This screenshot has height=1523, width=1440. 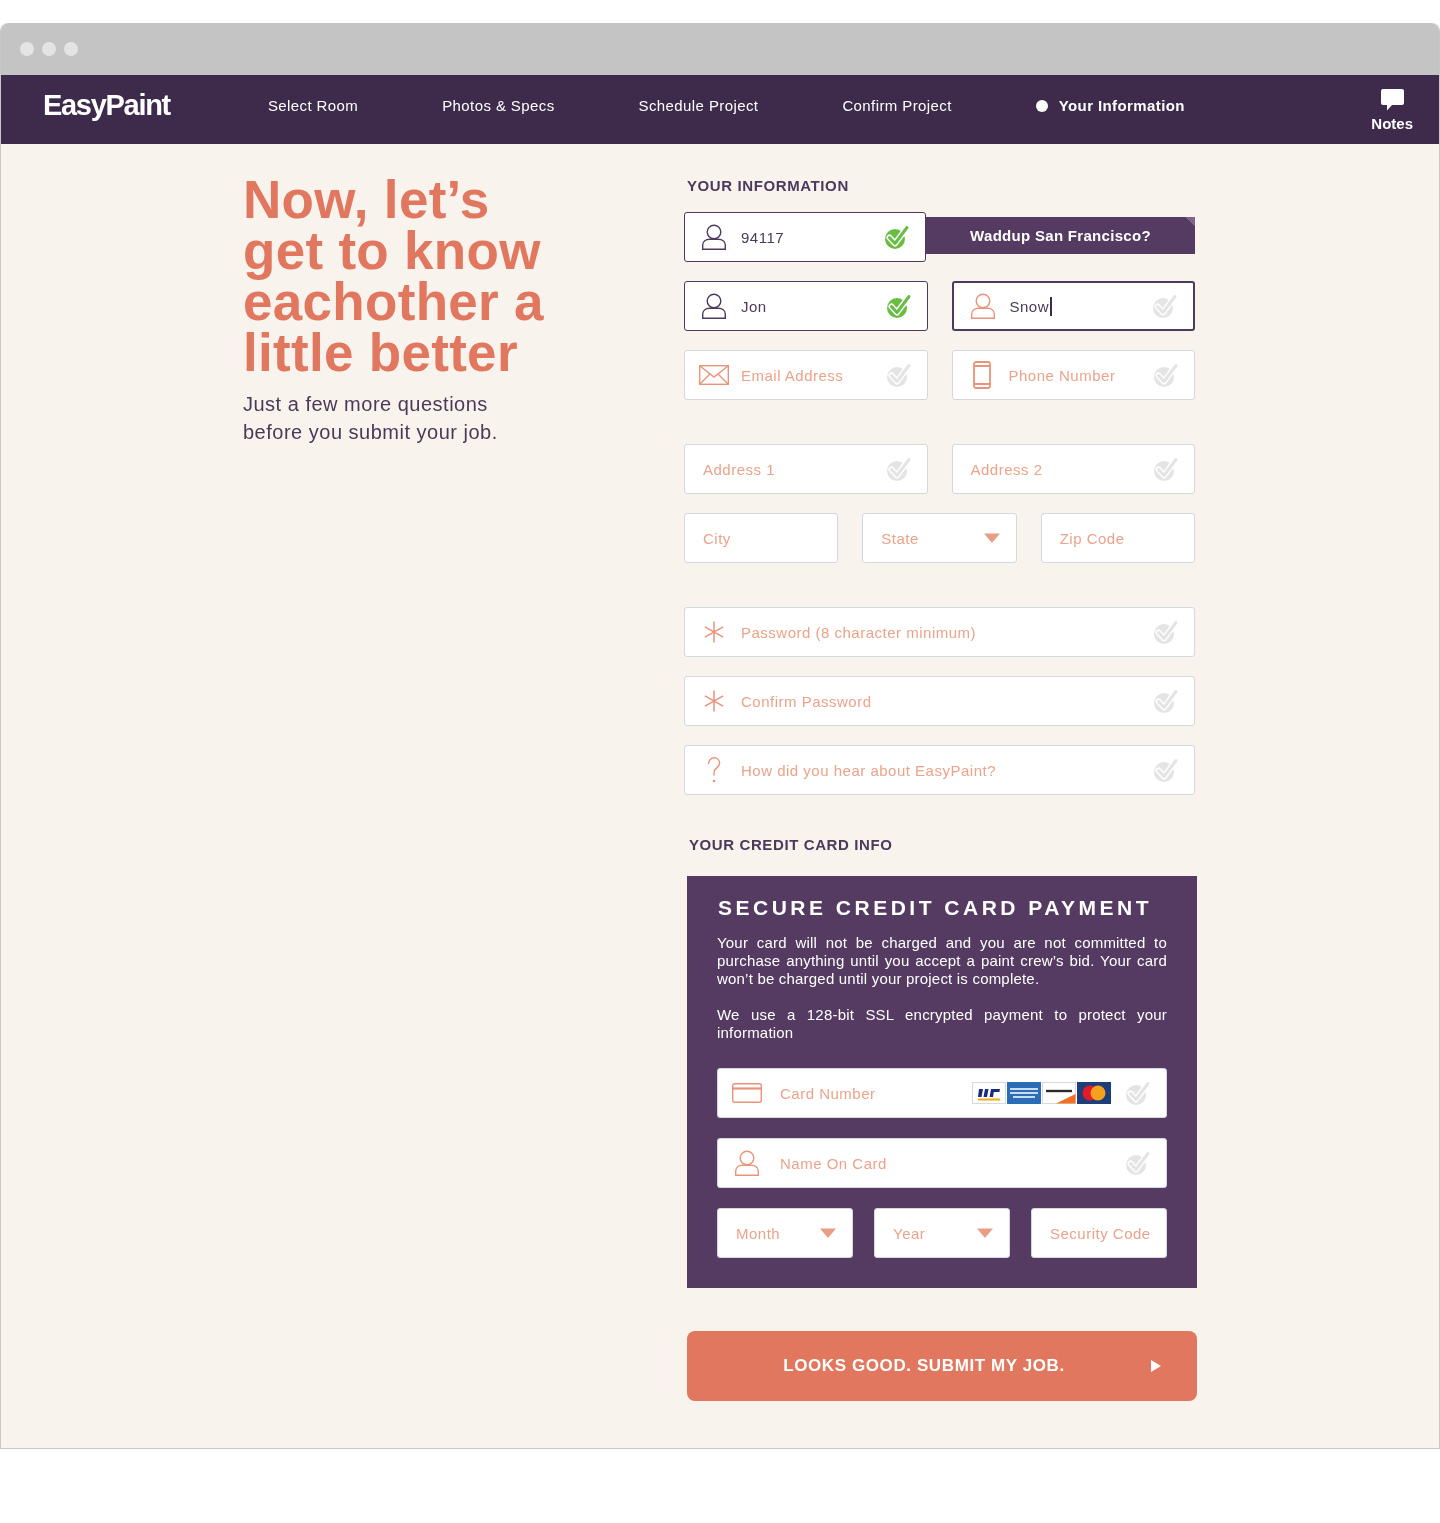 What do you see at coordinates (785, 1233) in the screenshot?
I see `month-dropdown: Month` at bounding box center [785, 1233].